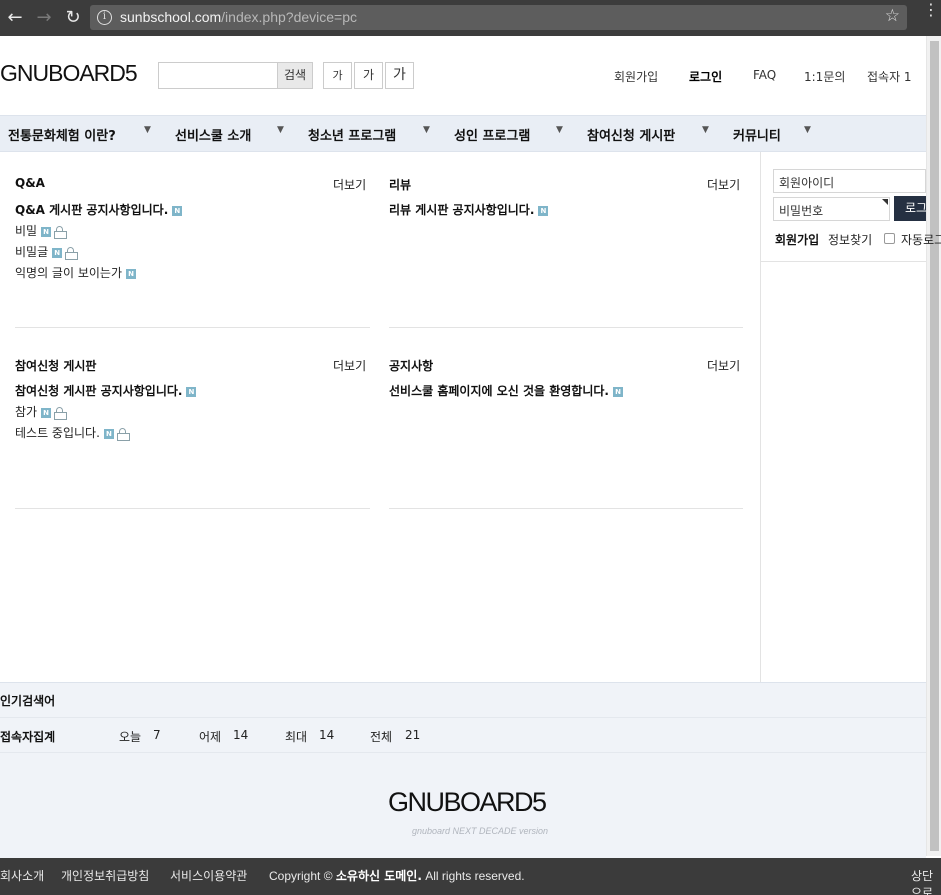  I want to click on reload-icon: ↻, so click(73, 18).